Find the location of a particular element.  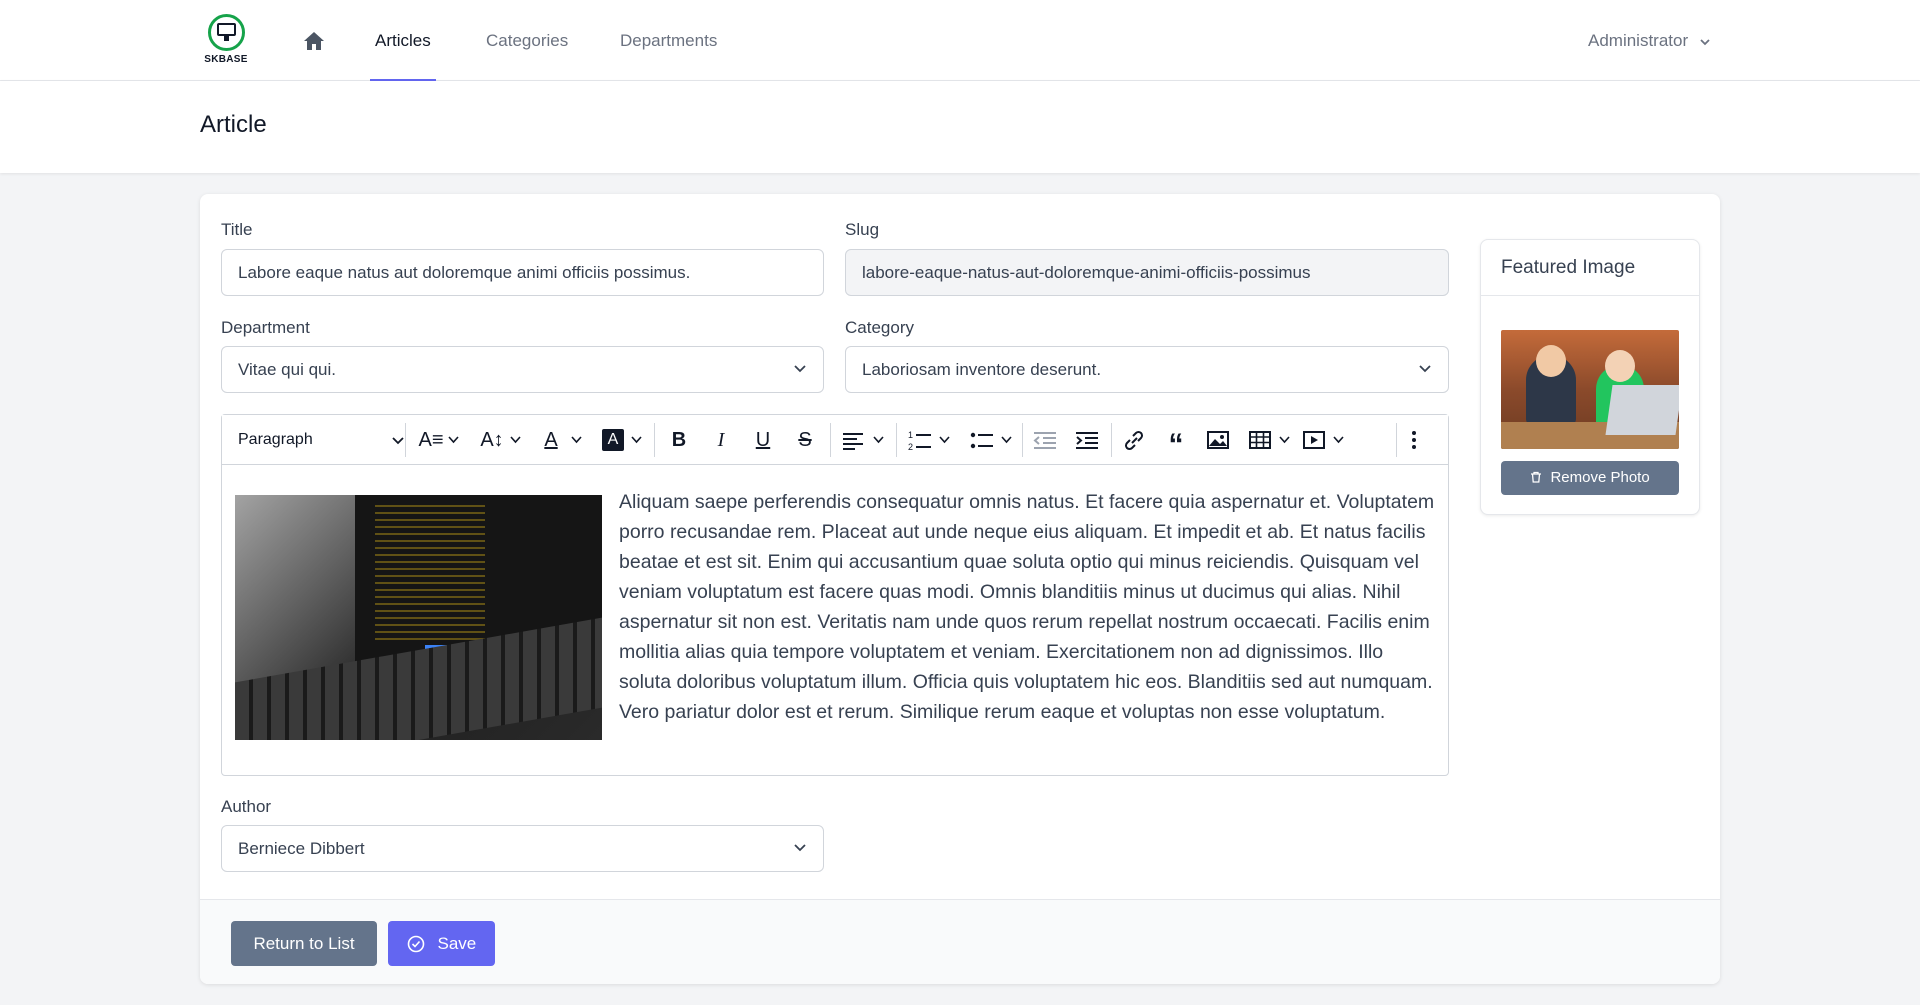

editor-toolbar: Paragraph A≡ A↕ A A B I U S 12 “ is located at coordinates (835, 440).